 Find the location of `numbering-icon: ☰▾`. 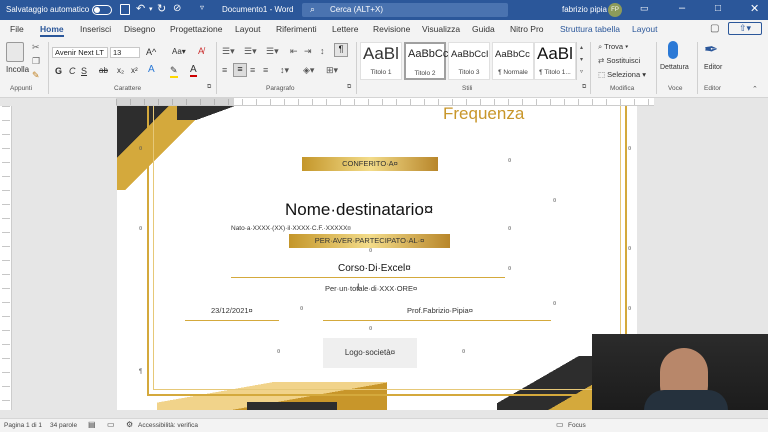

numbering-icon: ☰▾ is located at coordinates (250, 51).